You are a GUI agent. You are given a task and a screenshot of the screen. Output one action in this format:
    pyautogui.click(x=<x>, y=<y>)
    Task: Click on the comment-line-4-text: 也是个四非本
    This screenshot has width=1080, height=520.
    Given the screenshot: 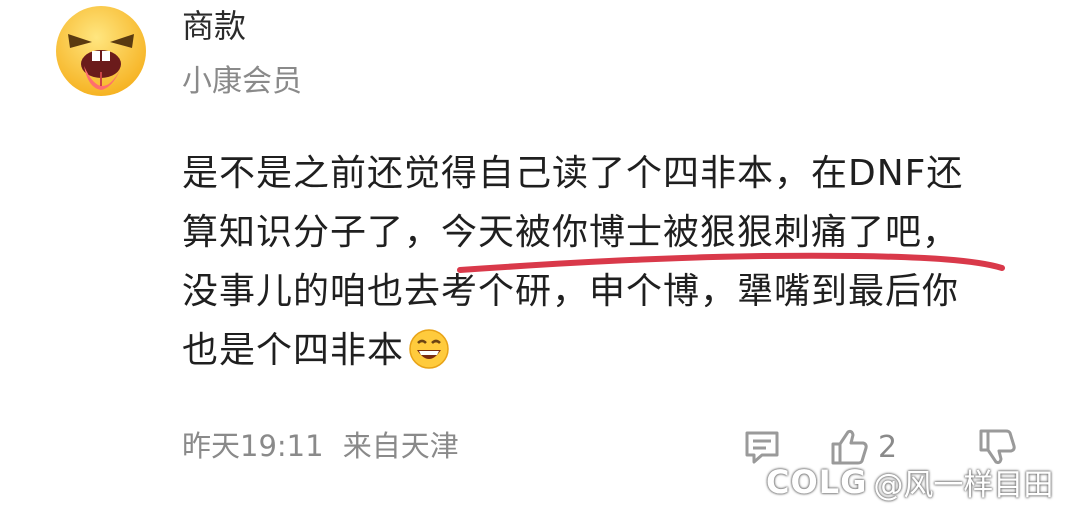 What is the action you would take?
    pyautogui.click(x=293, y=350)
    